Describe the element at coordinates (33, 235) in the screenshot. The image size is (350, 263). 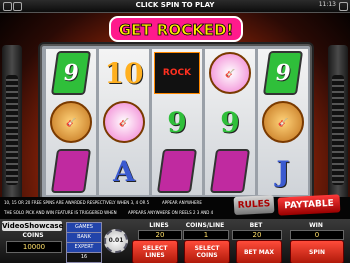
I see `coins-label: COINS` at that location.